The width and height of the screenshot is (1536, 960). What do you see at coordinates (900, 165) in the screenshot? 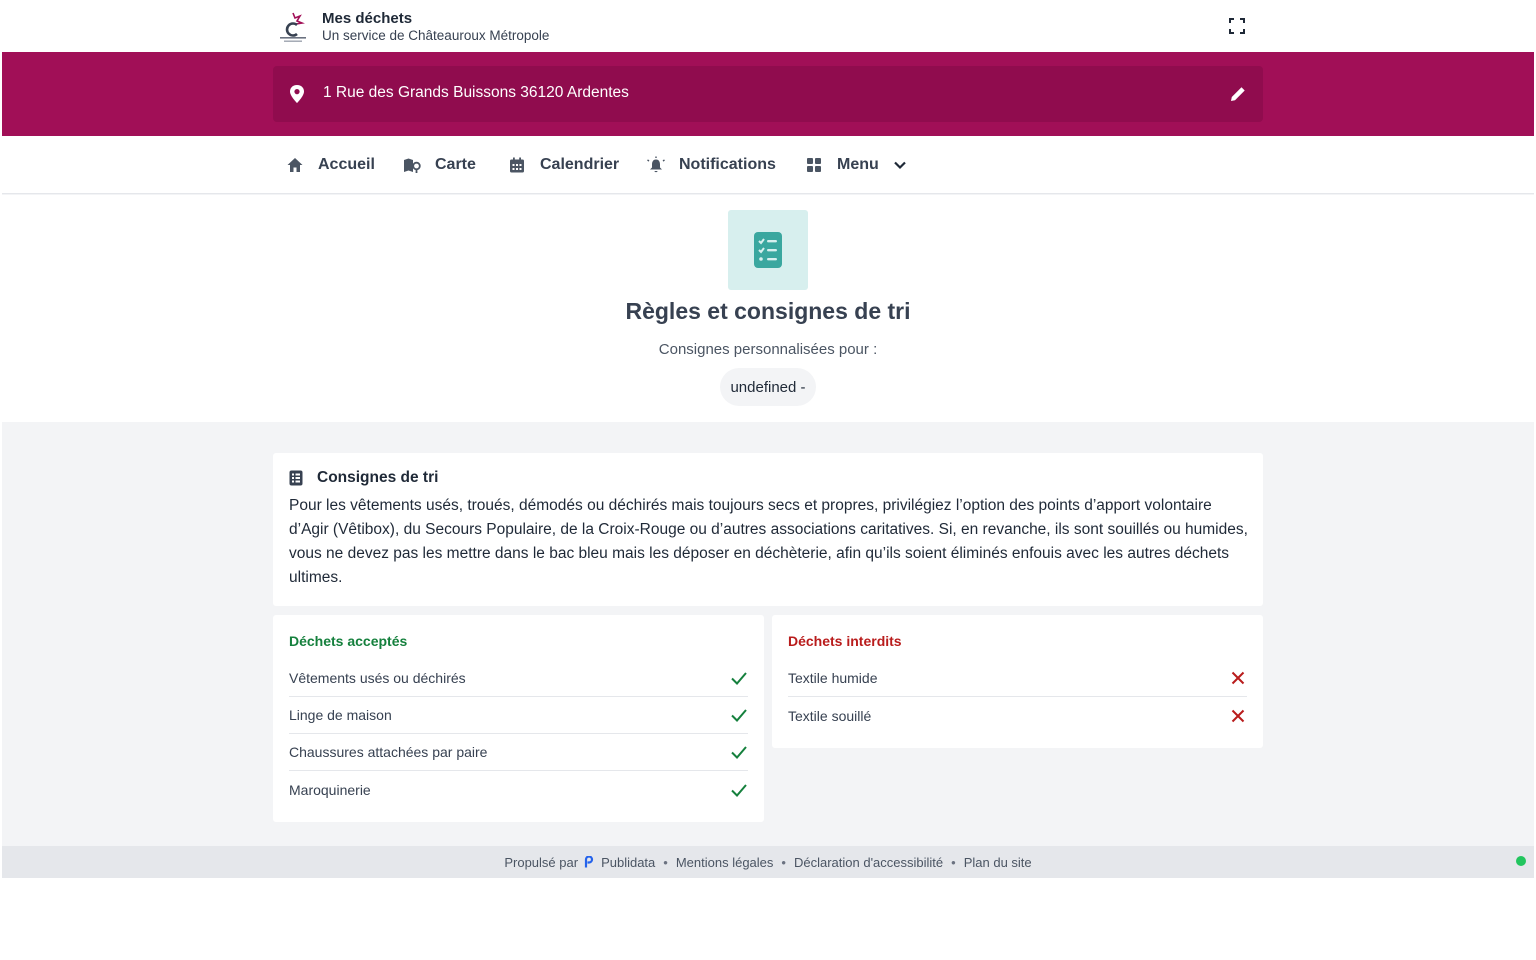
I see `chevron-down-icon` at bounding box center [900, 165].